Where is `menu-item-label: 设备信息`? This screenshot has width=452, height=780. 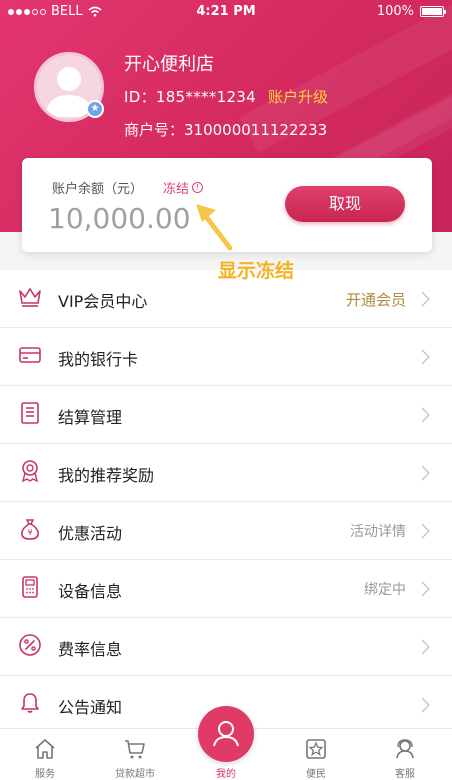
menu-item-label: 设备信息 is located at coordinates (90, 591).